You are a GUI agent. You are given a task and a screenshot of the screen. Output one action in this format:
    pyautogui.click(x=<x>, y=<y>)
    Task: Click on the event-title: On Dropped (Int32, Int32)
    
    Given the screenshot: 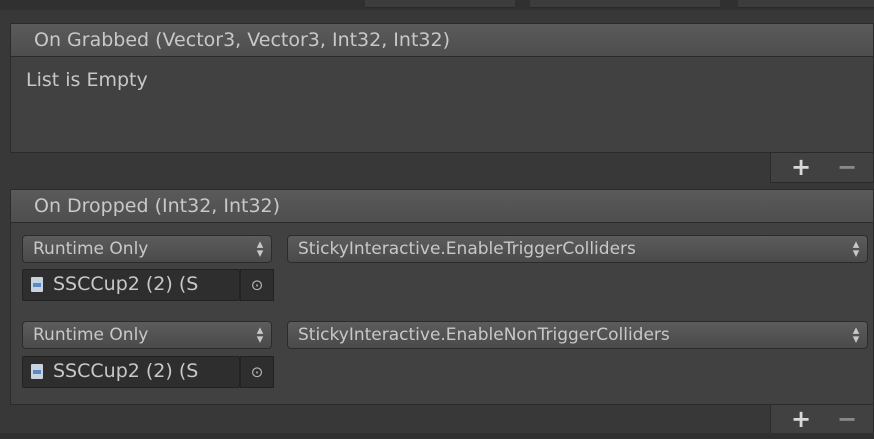 What is the action you would take?
    pyautogui.click(x=157, y=206)
    